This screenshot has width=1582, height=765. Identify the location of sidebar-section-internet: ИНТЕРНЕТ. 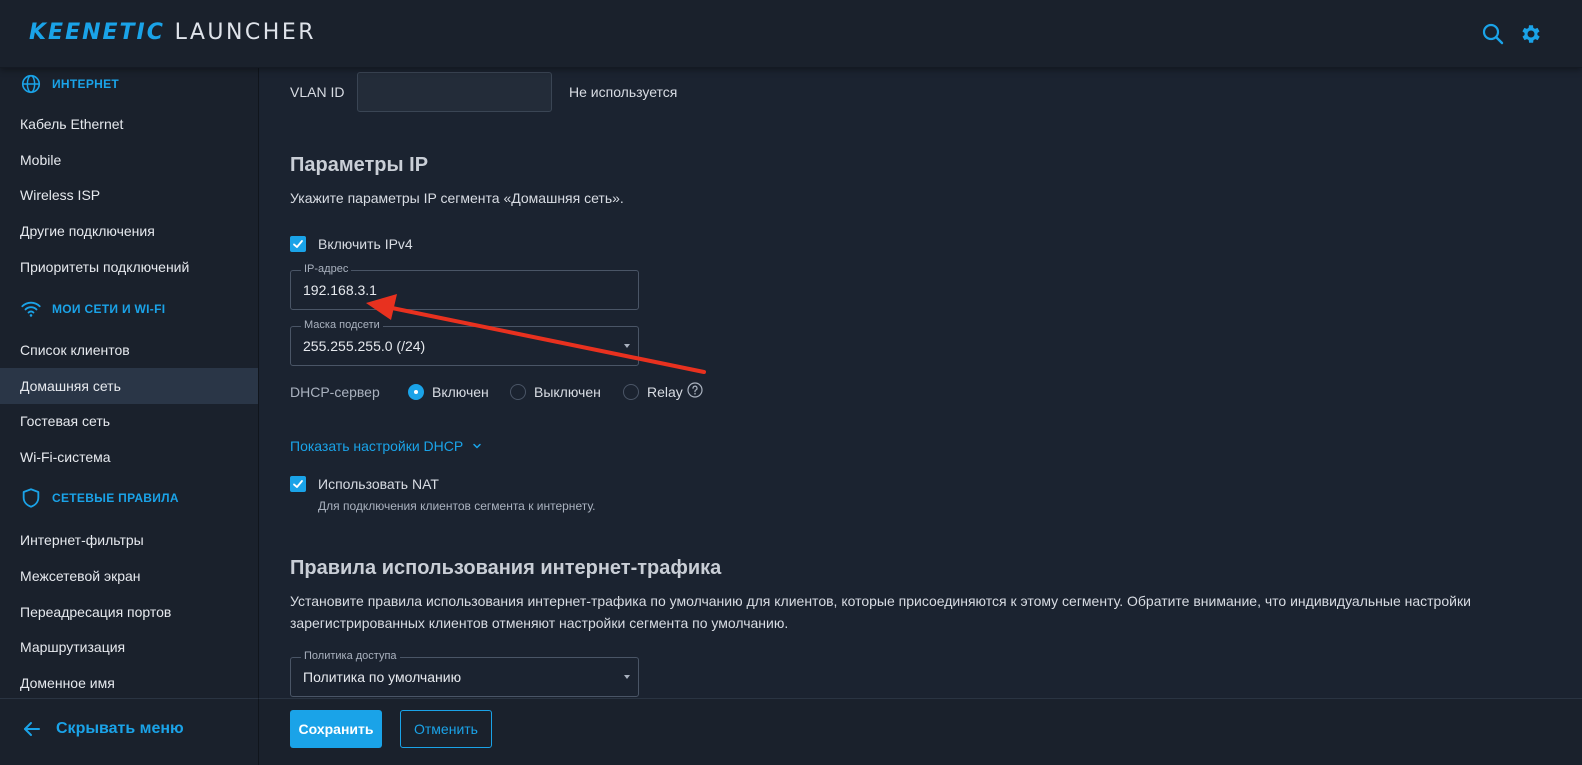
(69, 84).